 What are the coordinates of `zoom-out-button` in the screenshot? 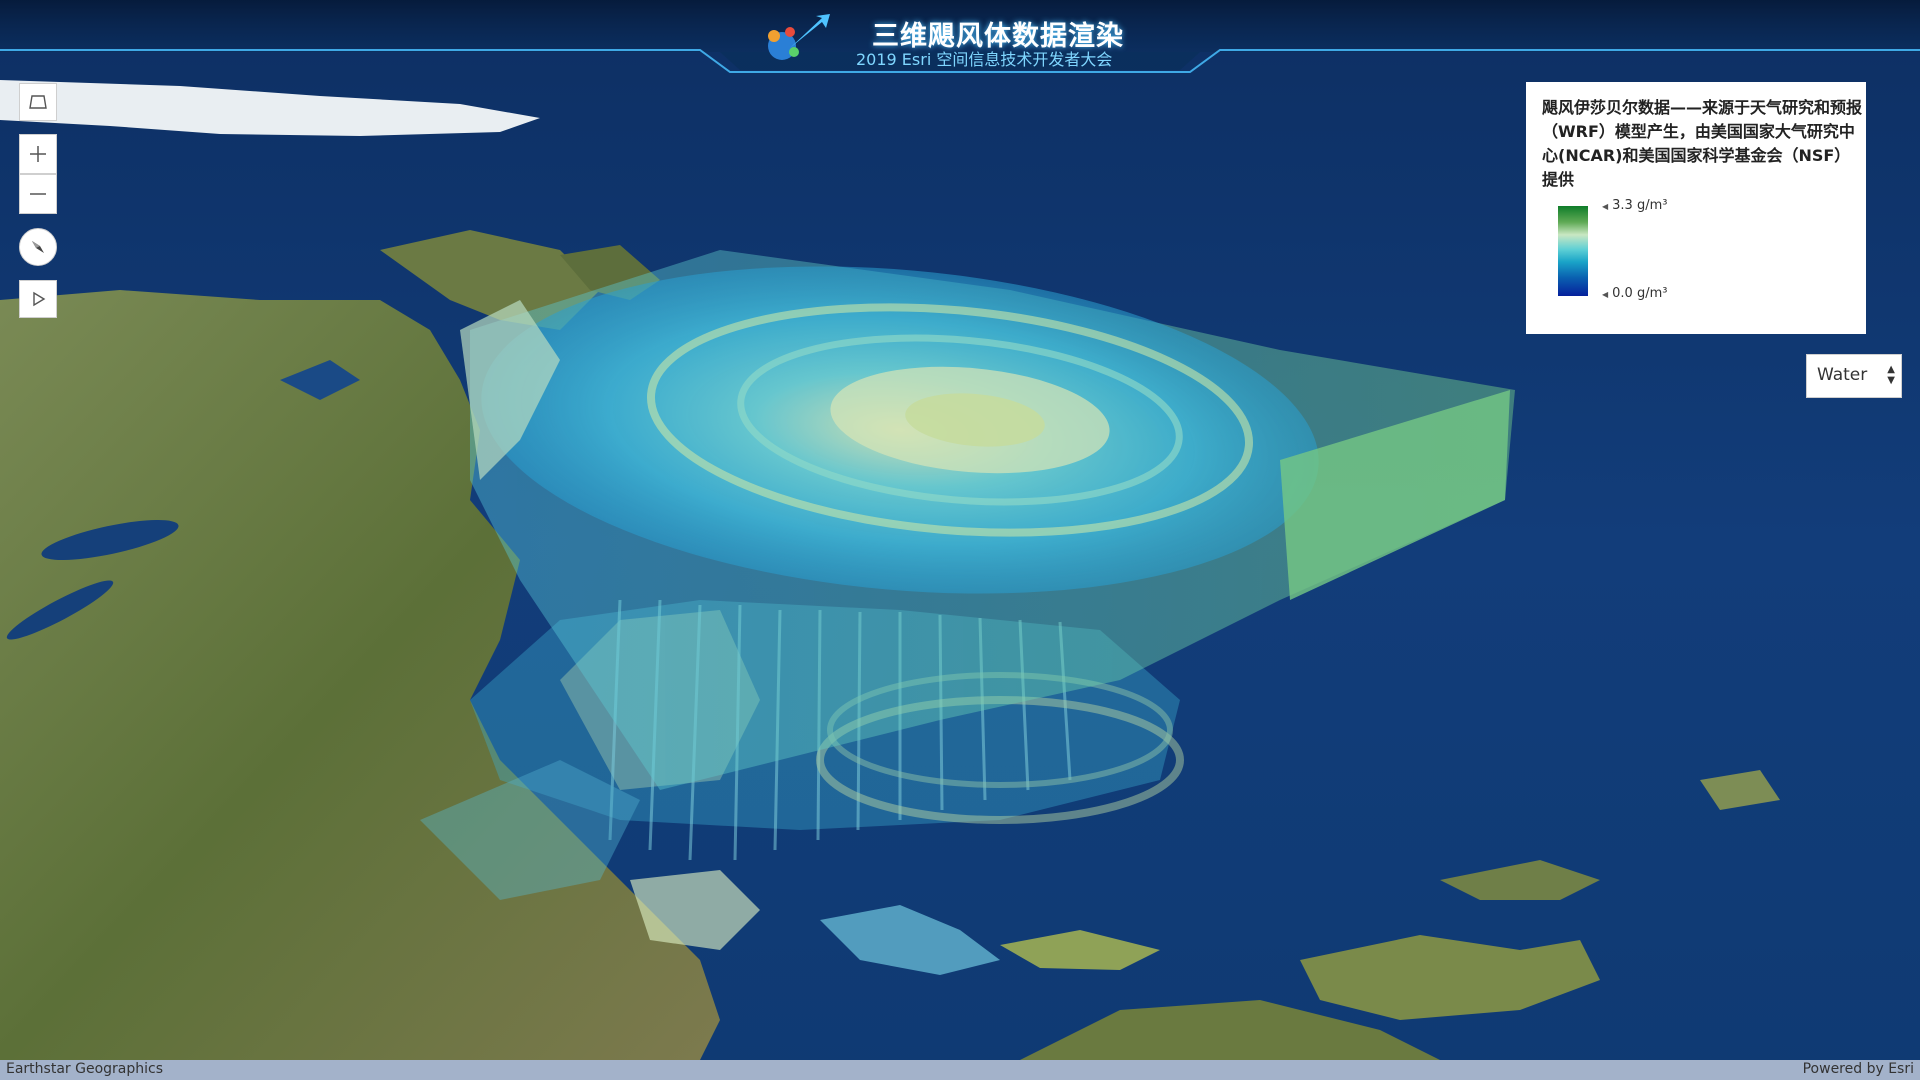 It's located at (38, 194).